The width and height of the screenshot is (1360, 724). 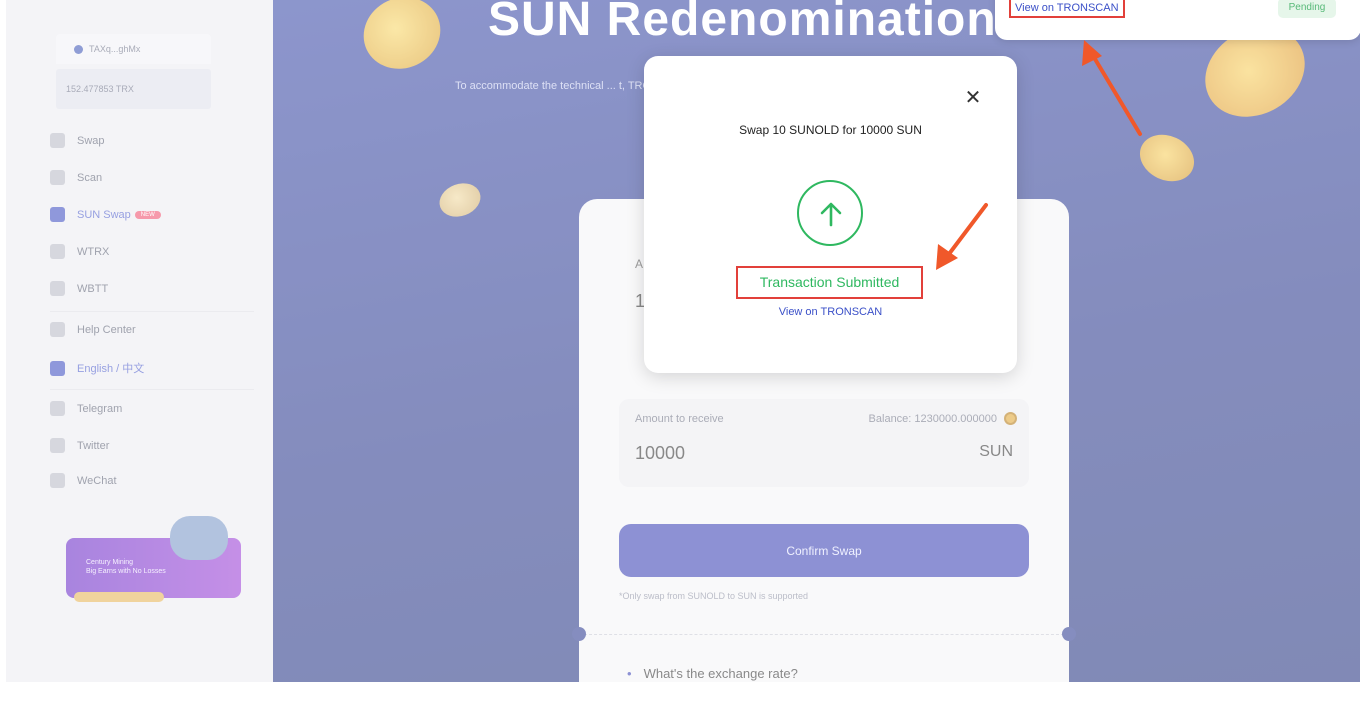 What do you see at coordinates (829, 282) in the screenshot?
I see `transaction-status: Transaction Submitted` at bounding box center [829, 282].